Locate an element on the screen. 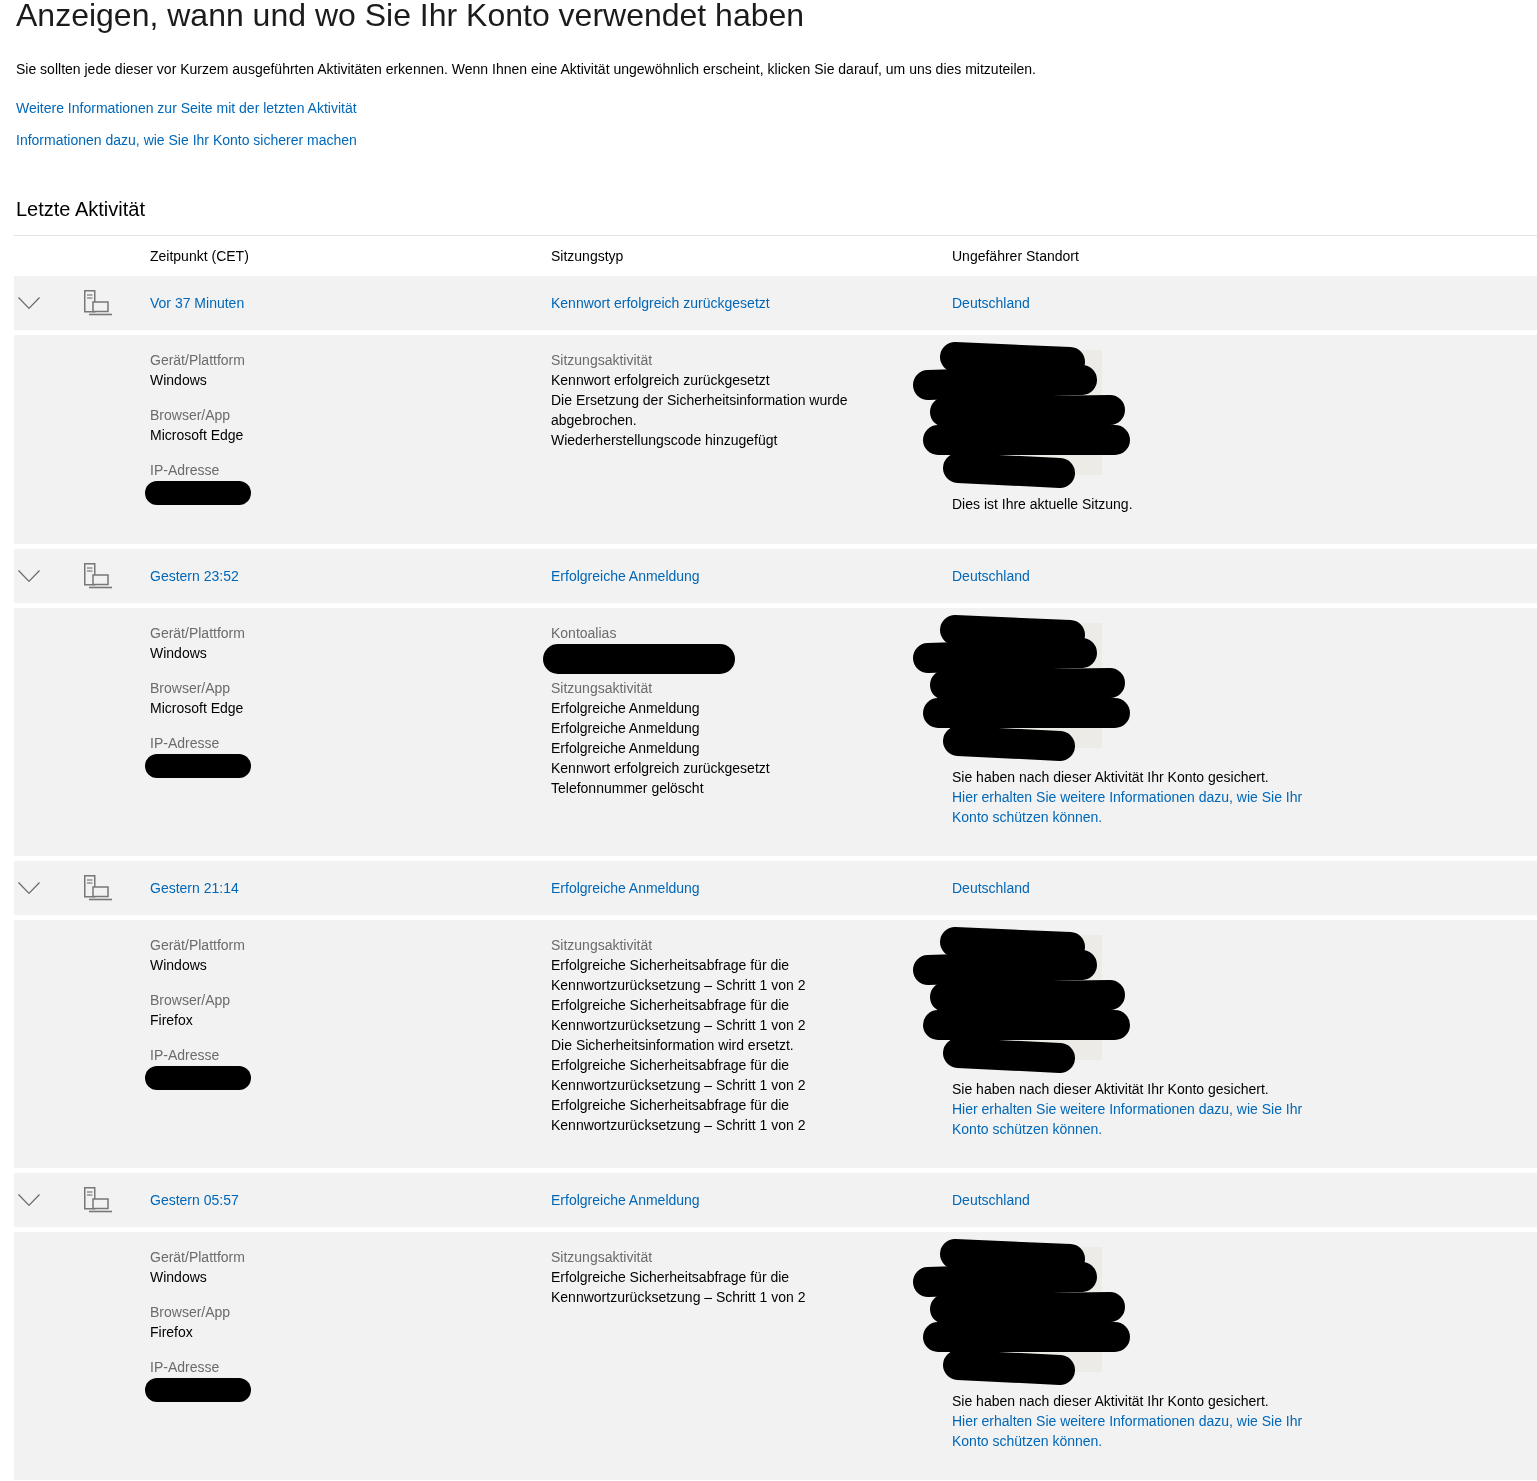  section-title: Letzte Aktivität is located at coordinates (80, 209).